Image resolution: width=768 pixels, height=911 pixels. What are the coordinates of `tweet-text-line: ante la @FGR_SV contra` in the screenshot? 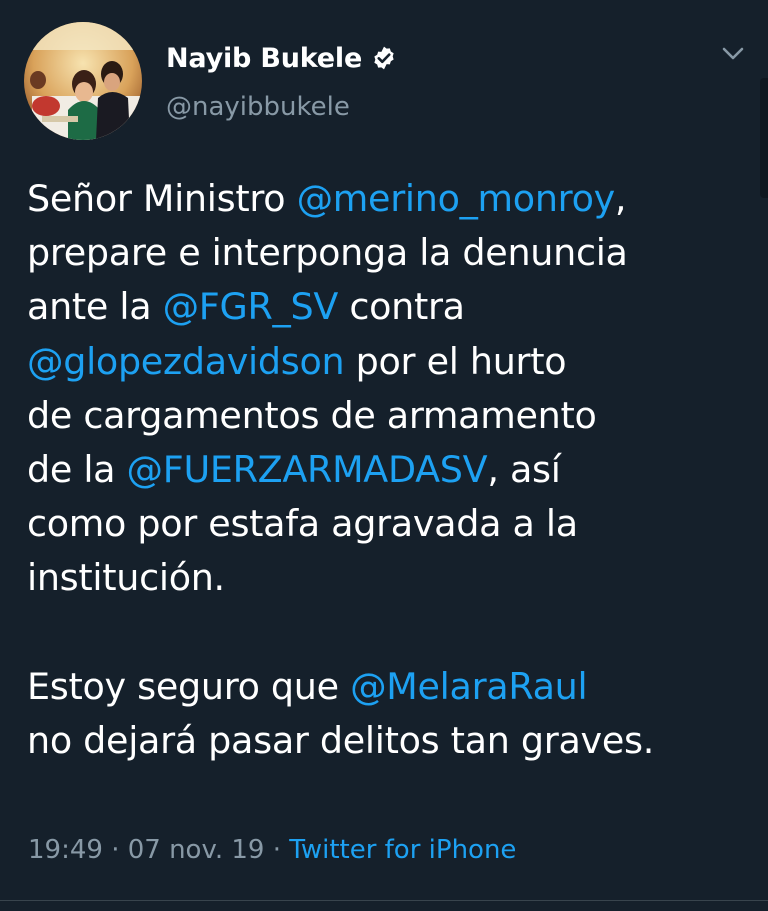 It's located at (391, 307).